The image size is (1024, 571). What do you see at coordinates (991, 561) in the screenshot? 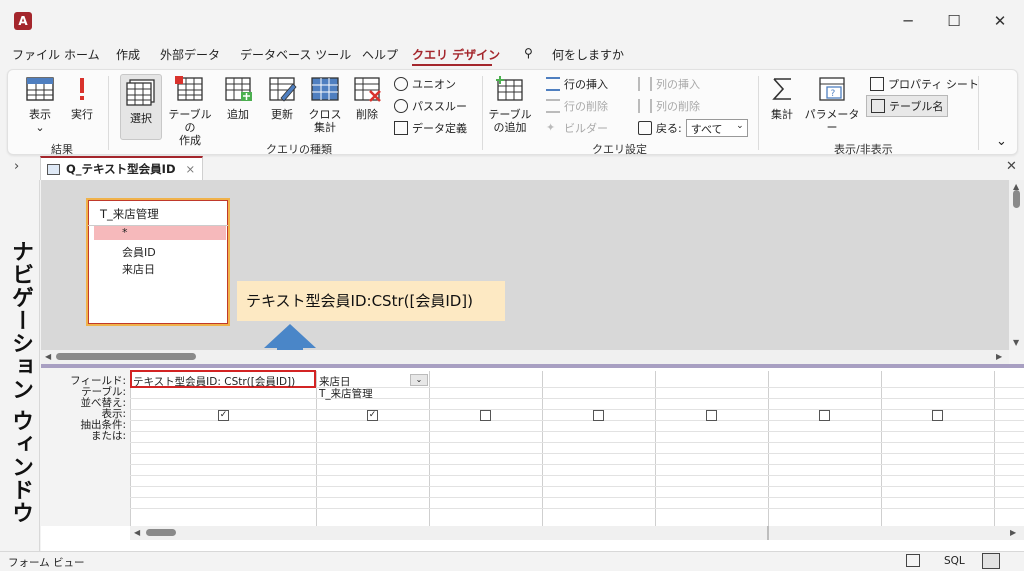
I see `design-view-icon` at bounding box center [991, 561].